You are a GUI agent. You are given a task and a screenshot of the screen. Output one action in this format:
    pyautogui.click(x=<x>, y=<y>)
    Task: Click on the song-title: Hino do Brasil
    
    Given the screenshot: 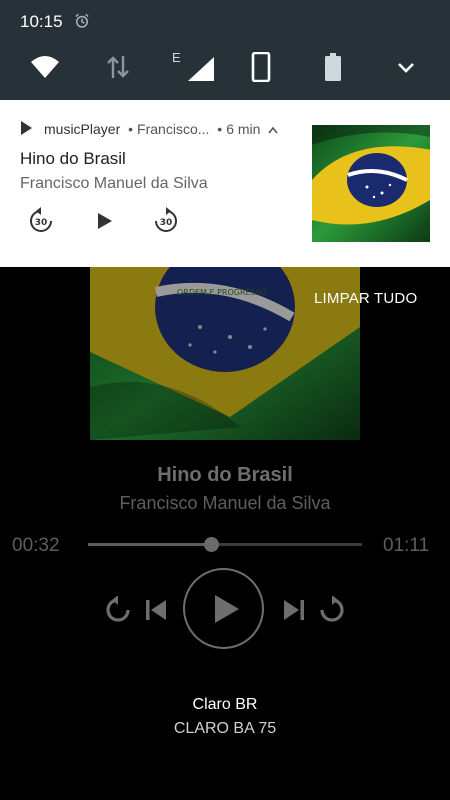 What is the action you would take?
    pyautogui.click(x=225, y=475)
    